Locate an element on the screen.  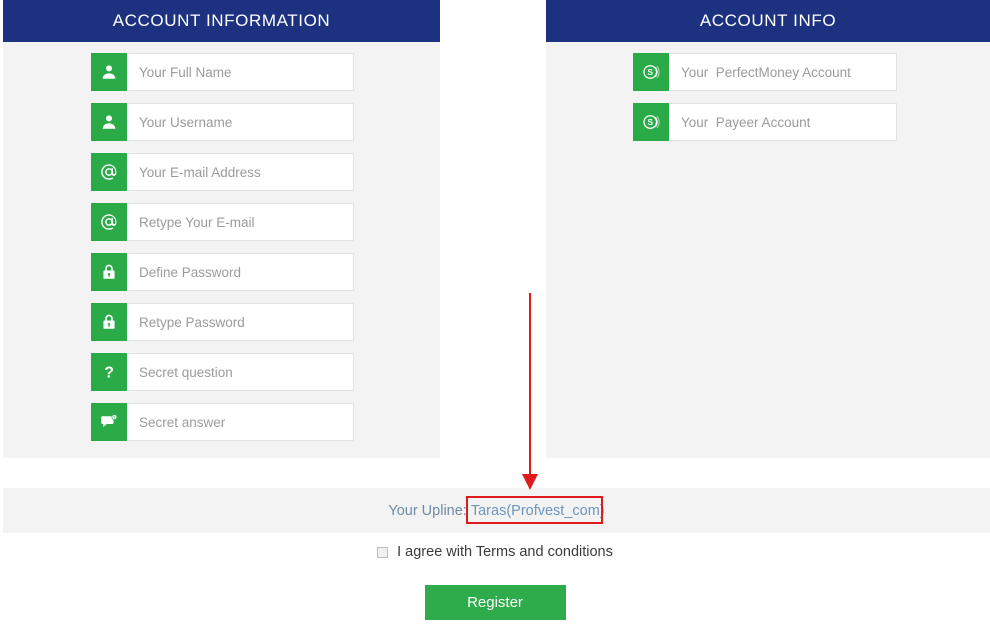
terms-row: I agree with Terms and conditions is located at coordinates (495, 552).